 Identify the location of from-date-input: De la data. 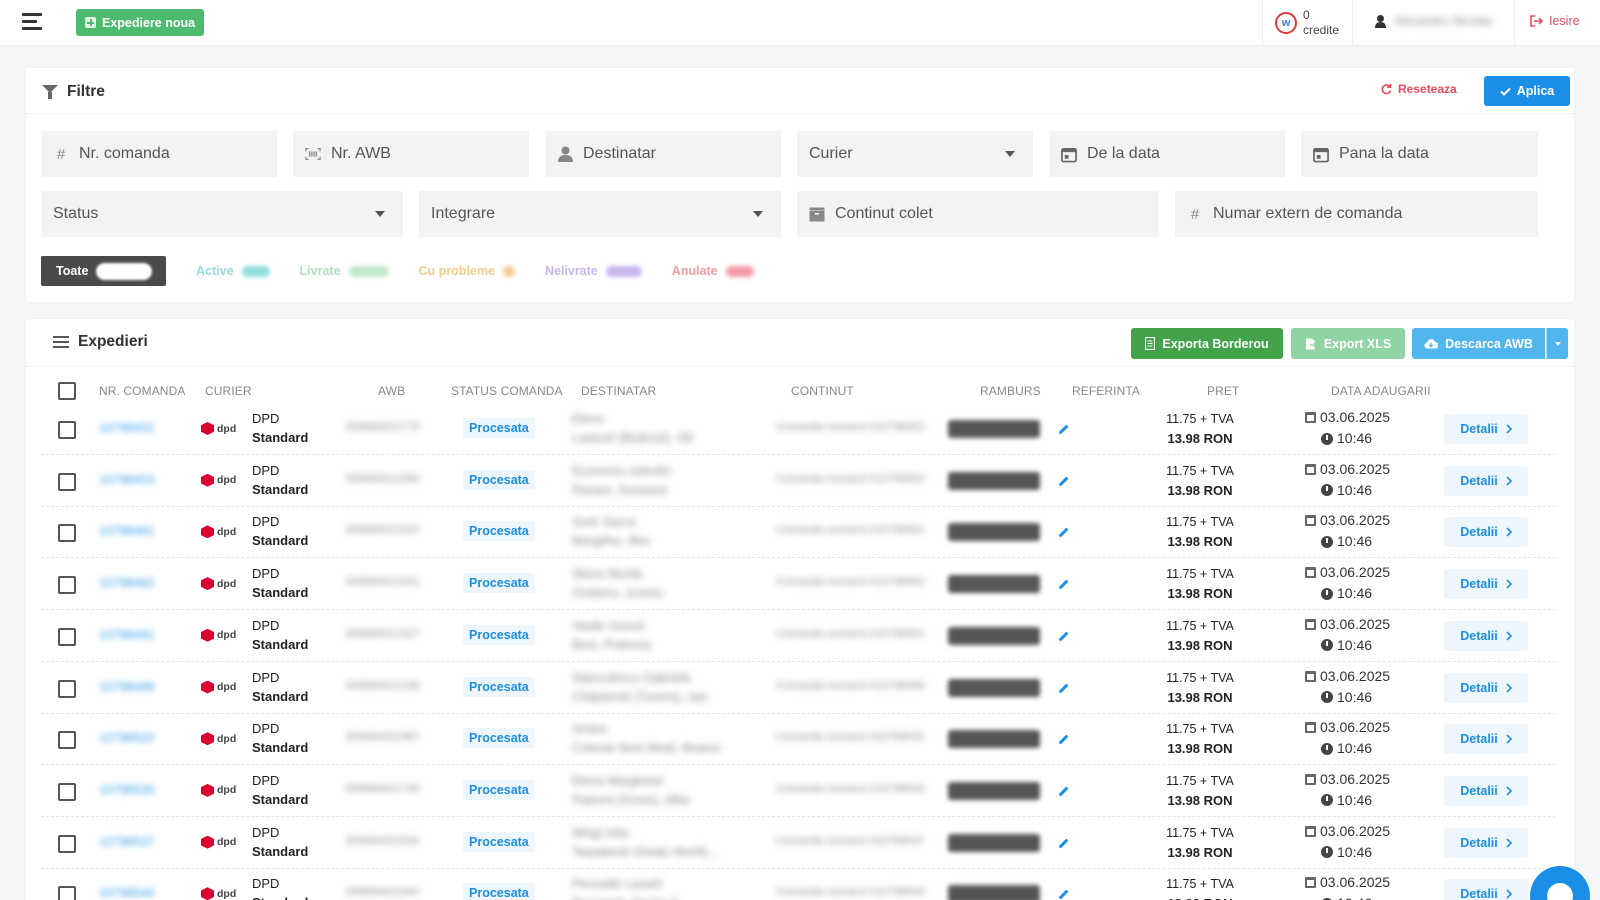
(1167, 154).